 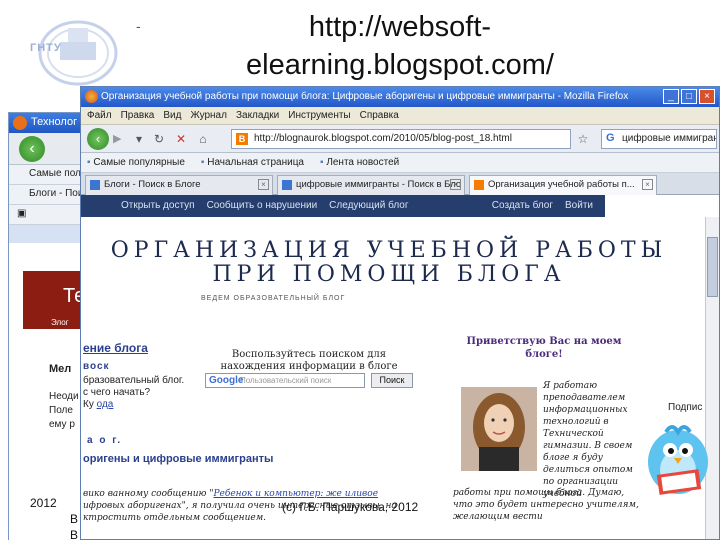 I want to click on post-line-text: вико ванному сообщению ", so click(x=148, y=494).